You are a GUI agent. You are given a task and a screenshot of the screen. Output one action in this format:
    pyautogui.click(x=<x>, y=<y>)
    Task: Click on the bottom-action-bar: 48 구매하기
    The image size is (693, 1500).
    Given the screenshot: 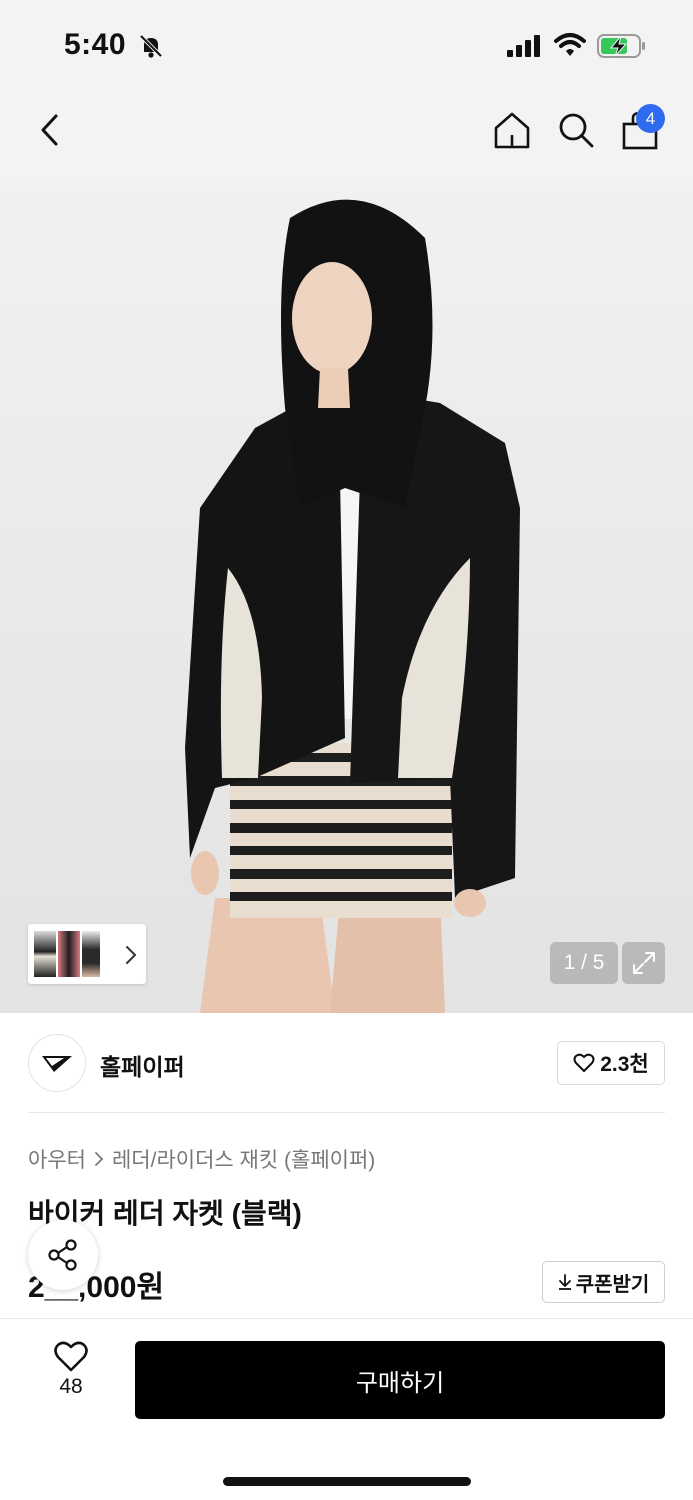 What is the action you would take?
    pyautogui.click(x=346, y=1409)
    